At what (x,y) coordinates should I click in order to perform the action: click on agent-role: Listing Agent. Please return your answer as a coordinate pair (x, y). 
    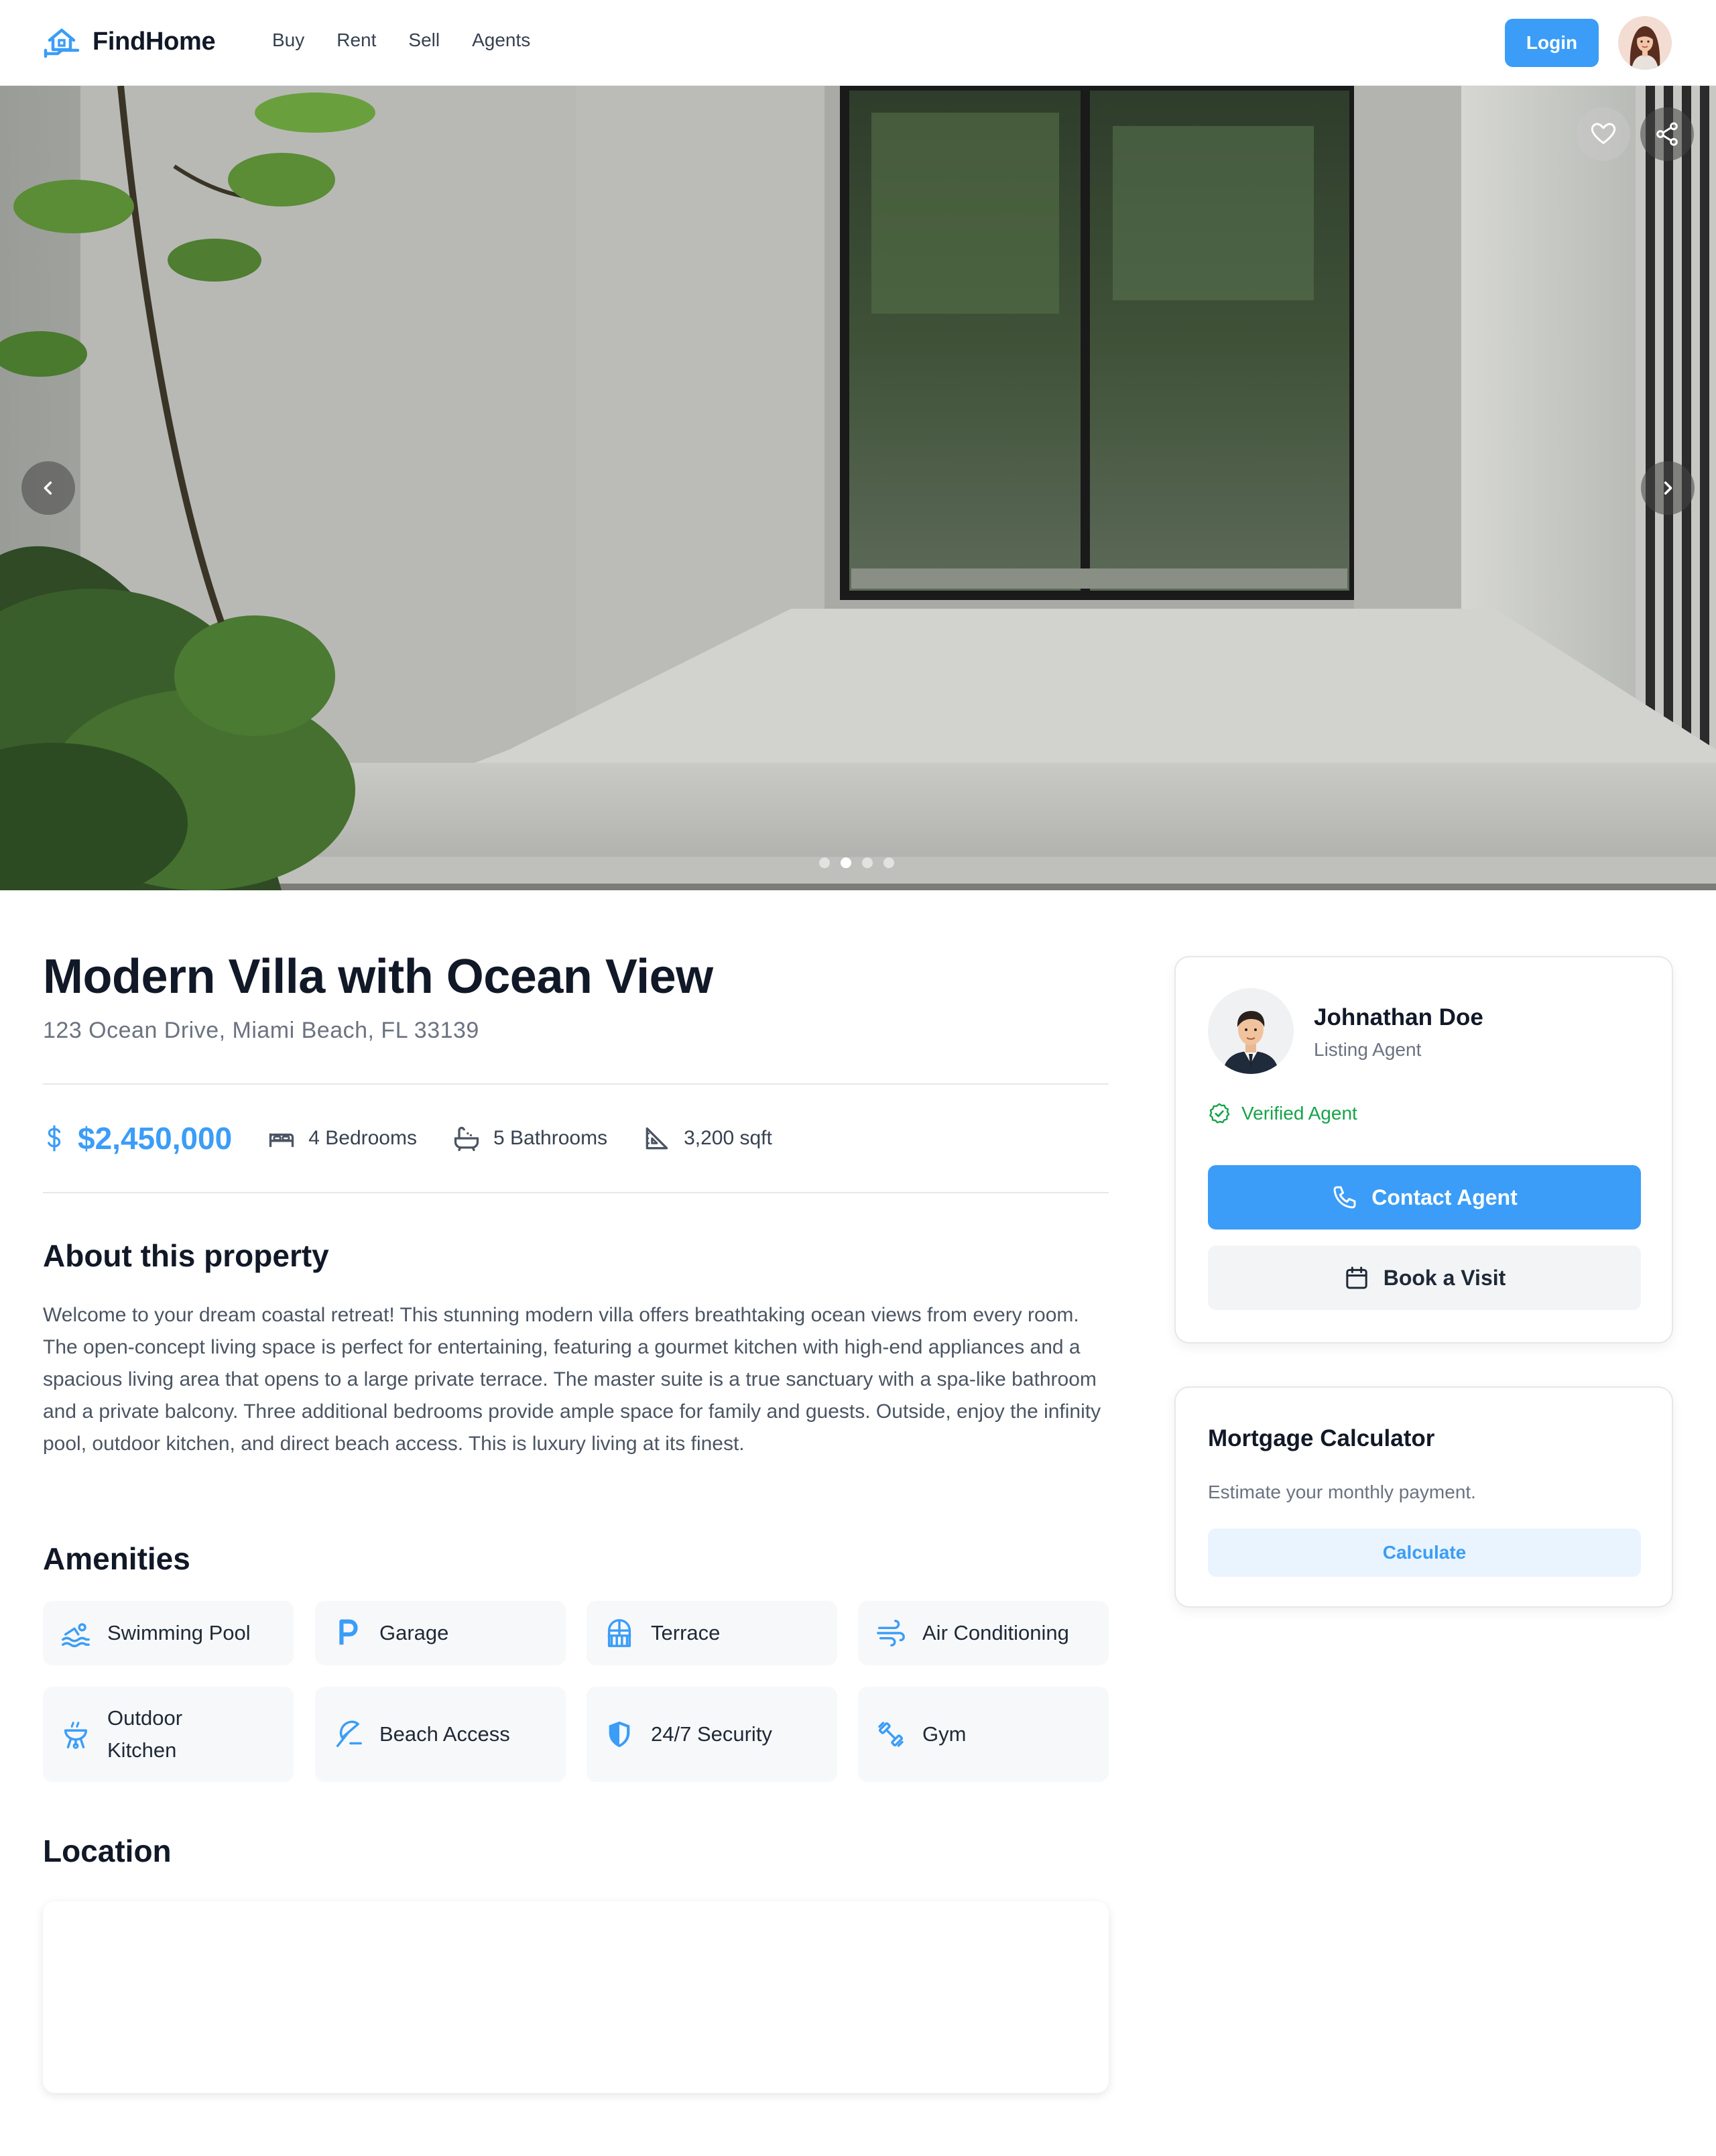
    Looking at the image, I should click on (1368, 1049).